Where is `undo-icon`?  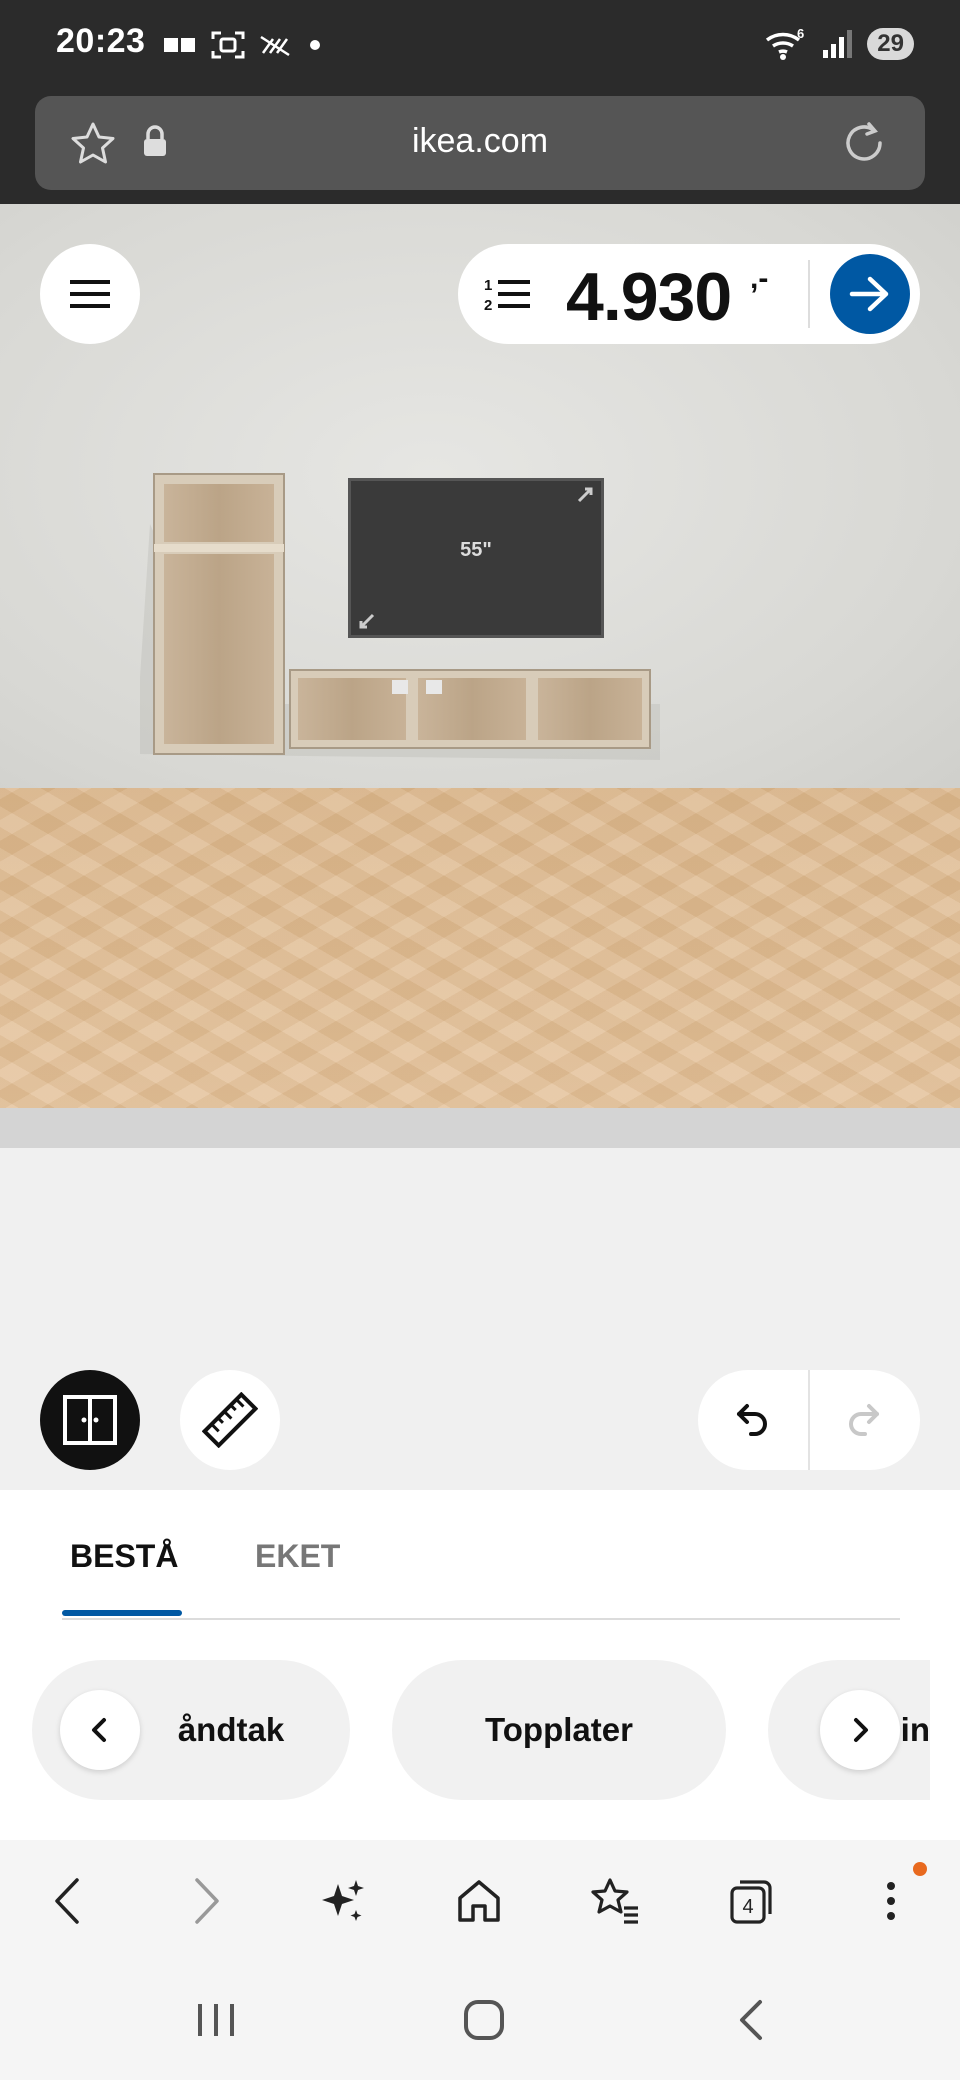
undo-icon is located at coordinates (752, 1420).